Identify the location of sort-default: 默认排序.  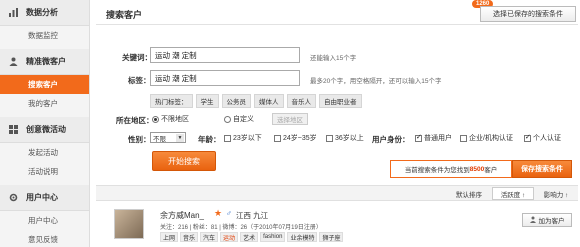
(469, 193).